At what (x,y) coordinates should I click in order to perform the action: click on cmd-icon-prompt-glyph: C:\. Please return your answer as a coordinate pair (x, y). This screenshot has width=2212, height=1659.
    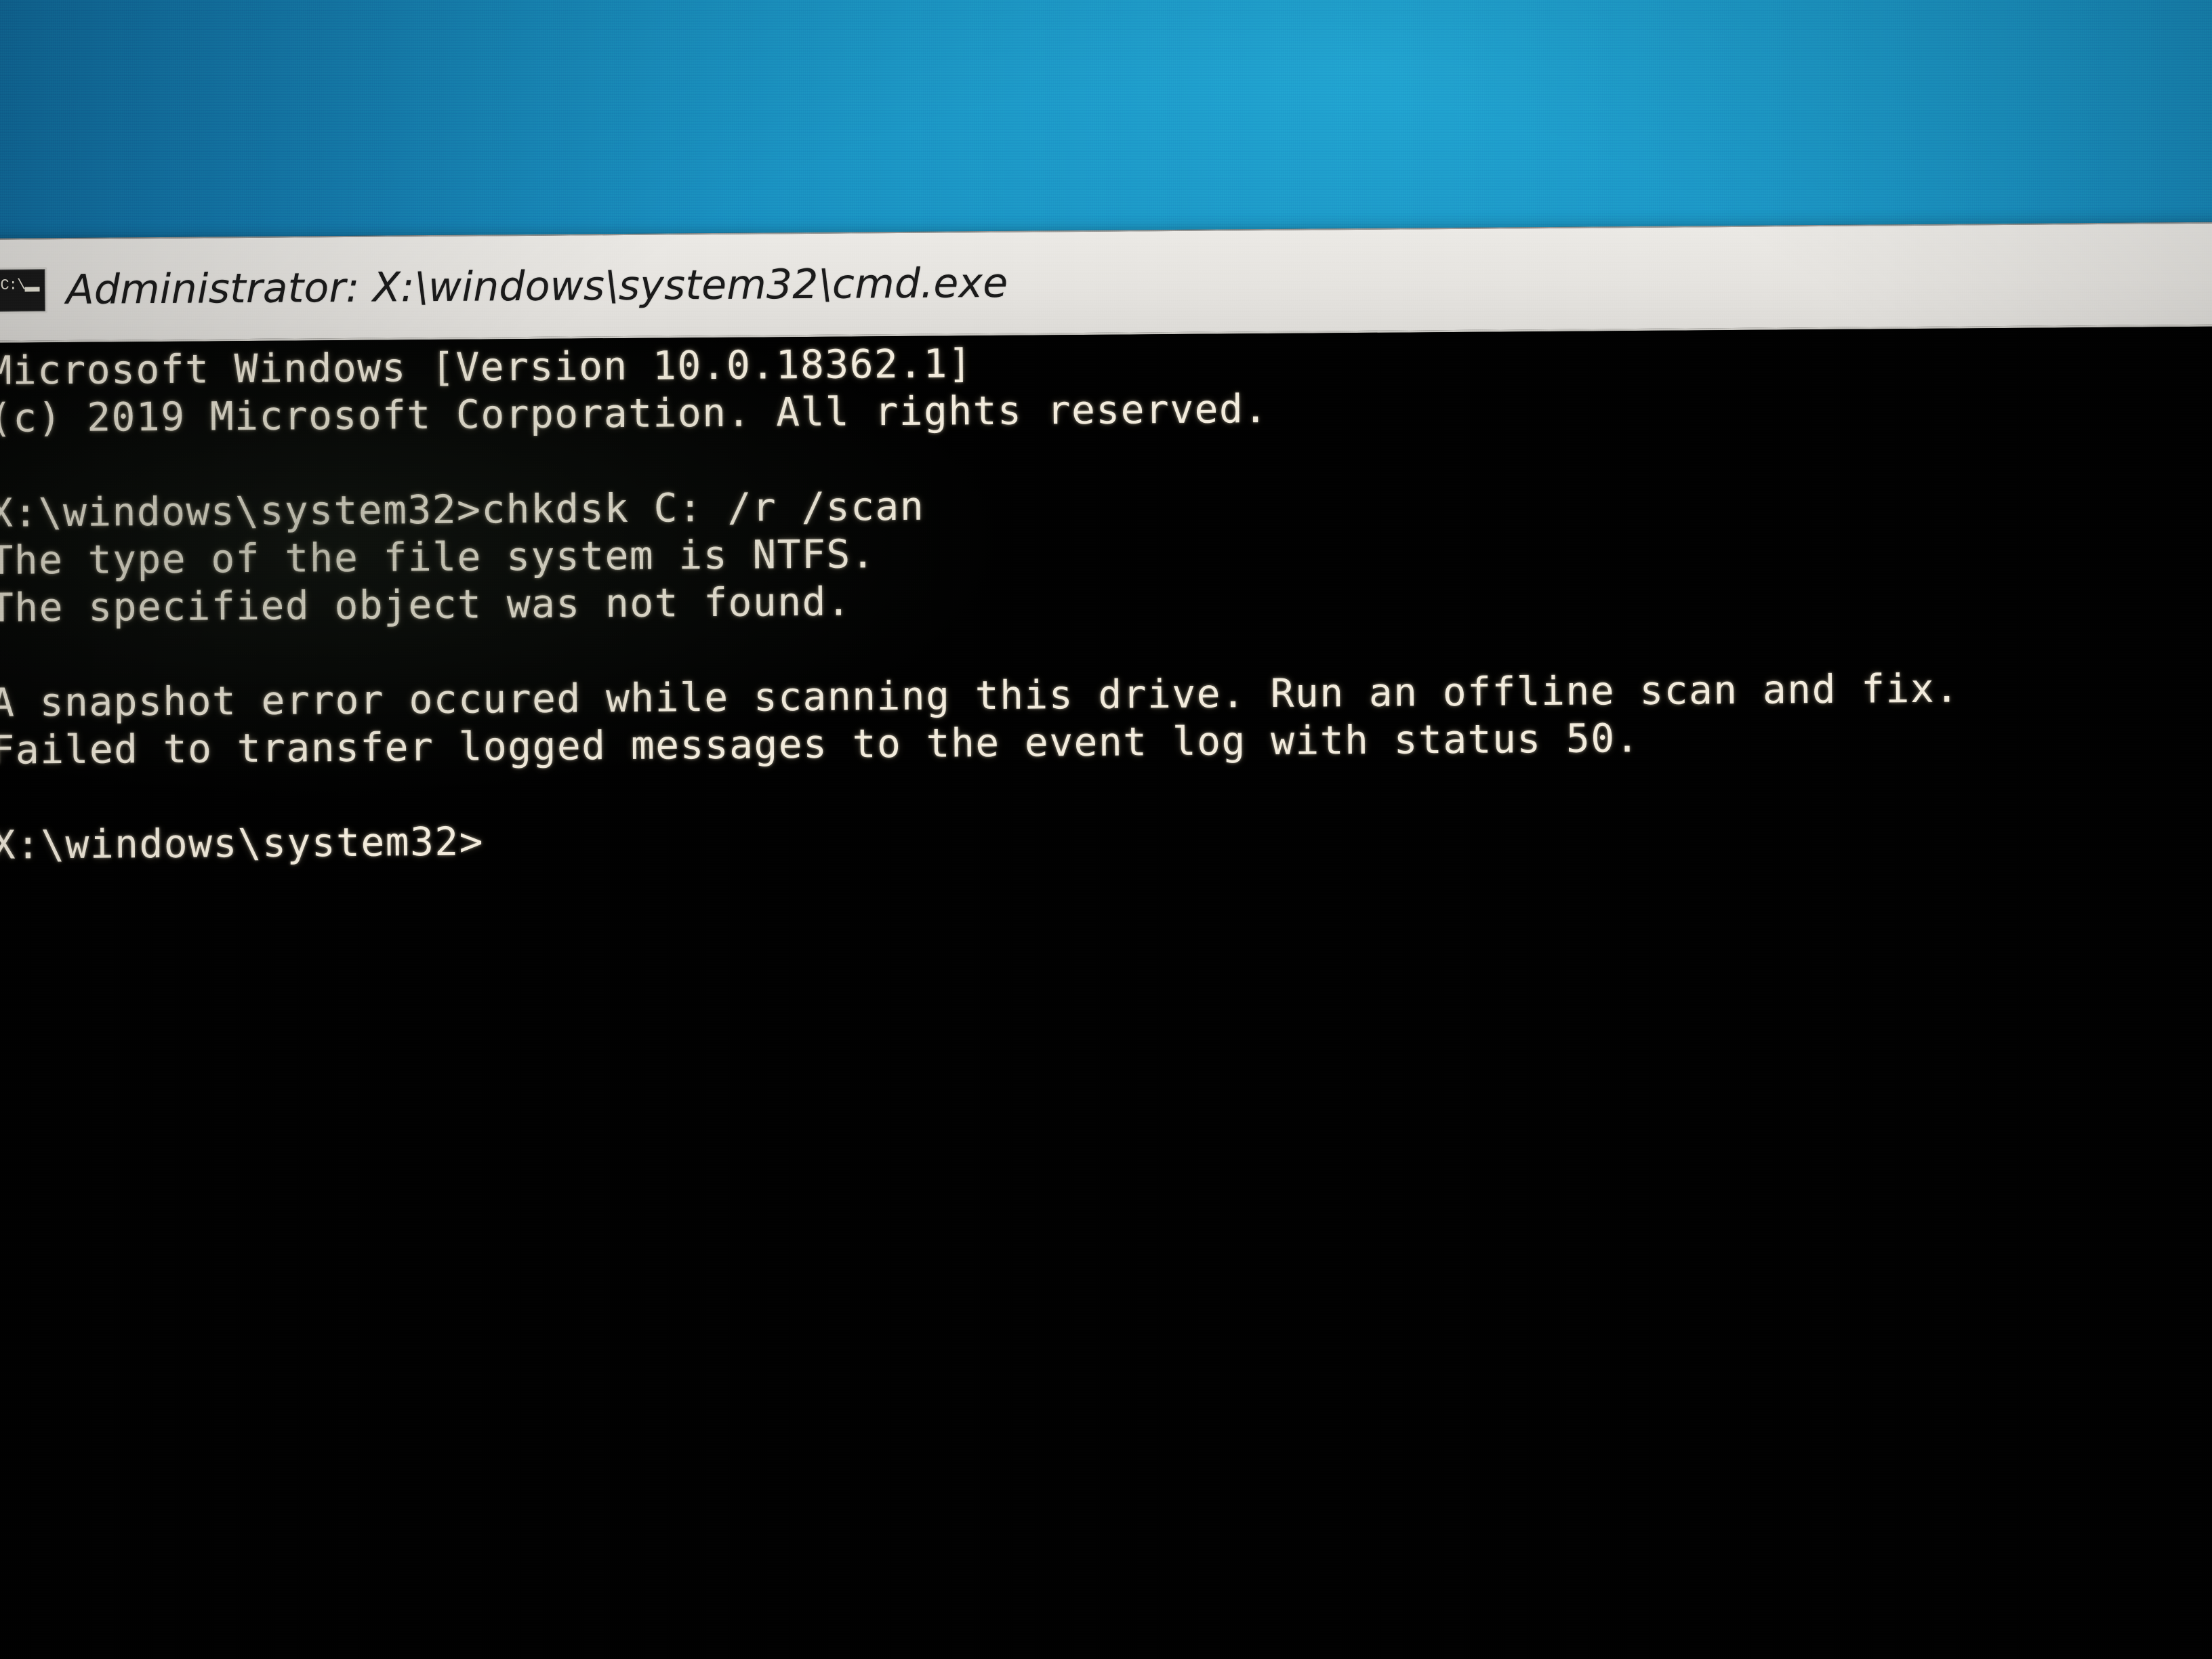
    Looking at the image, I should click on (13, 285).